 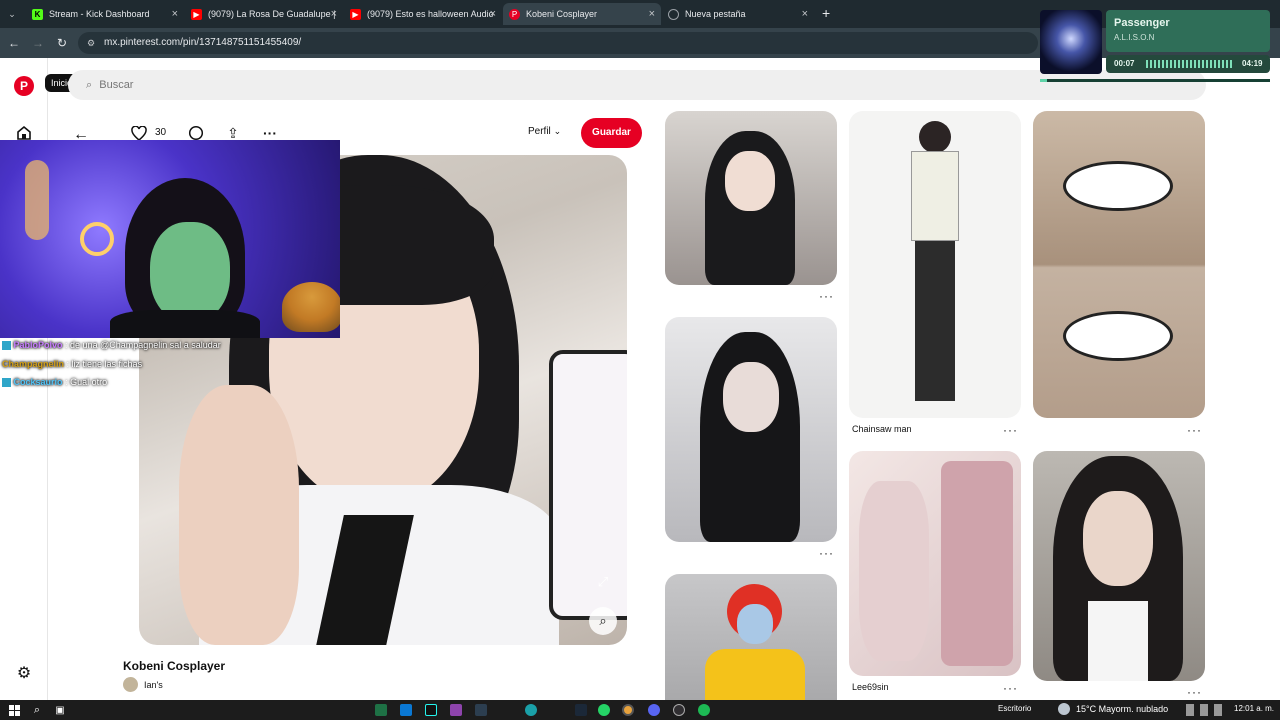 I want to click on windows-start-icon, so click(x=14, y=710).